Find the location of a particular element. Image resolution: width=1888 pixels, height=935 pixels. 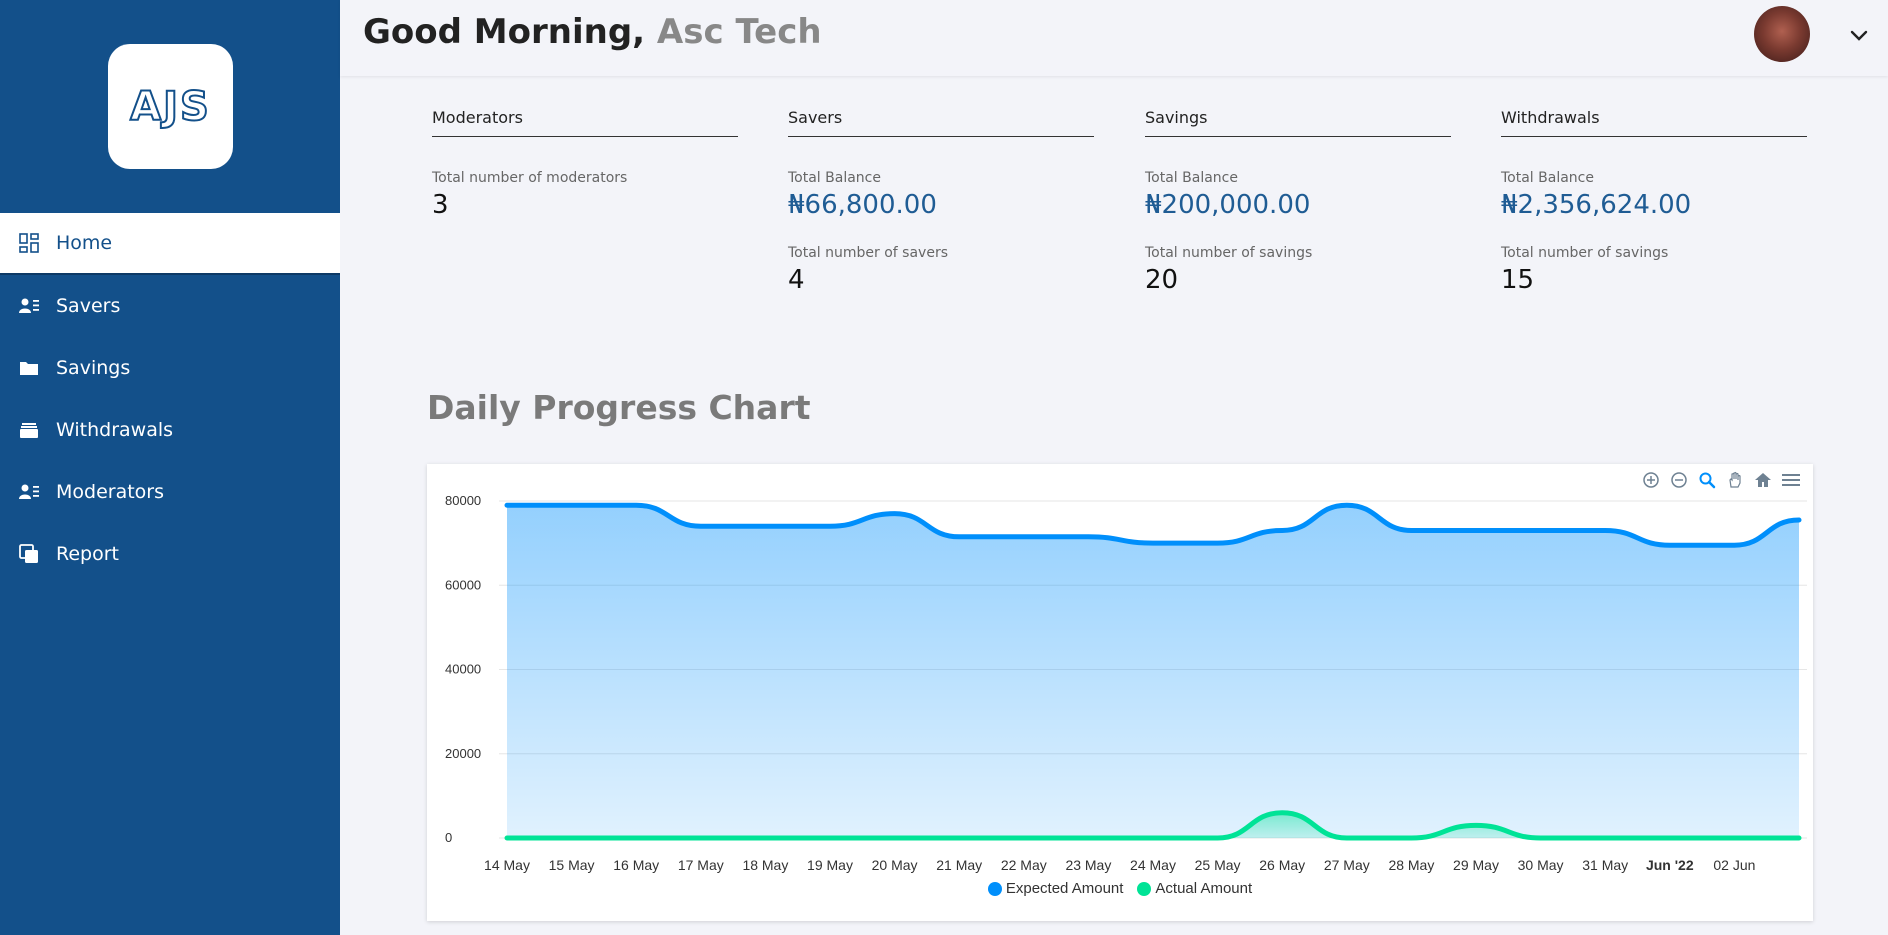

stat-balance: ₦200,000.00 is located at coordinates (1228, 205).